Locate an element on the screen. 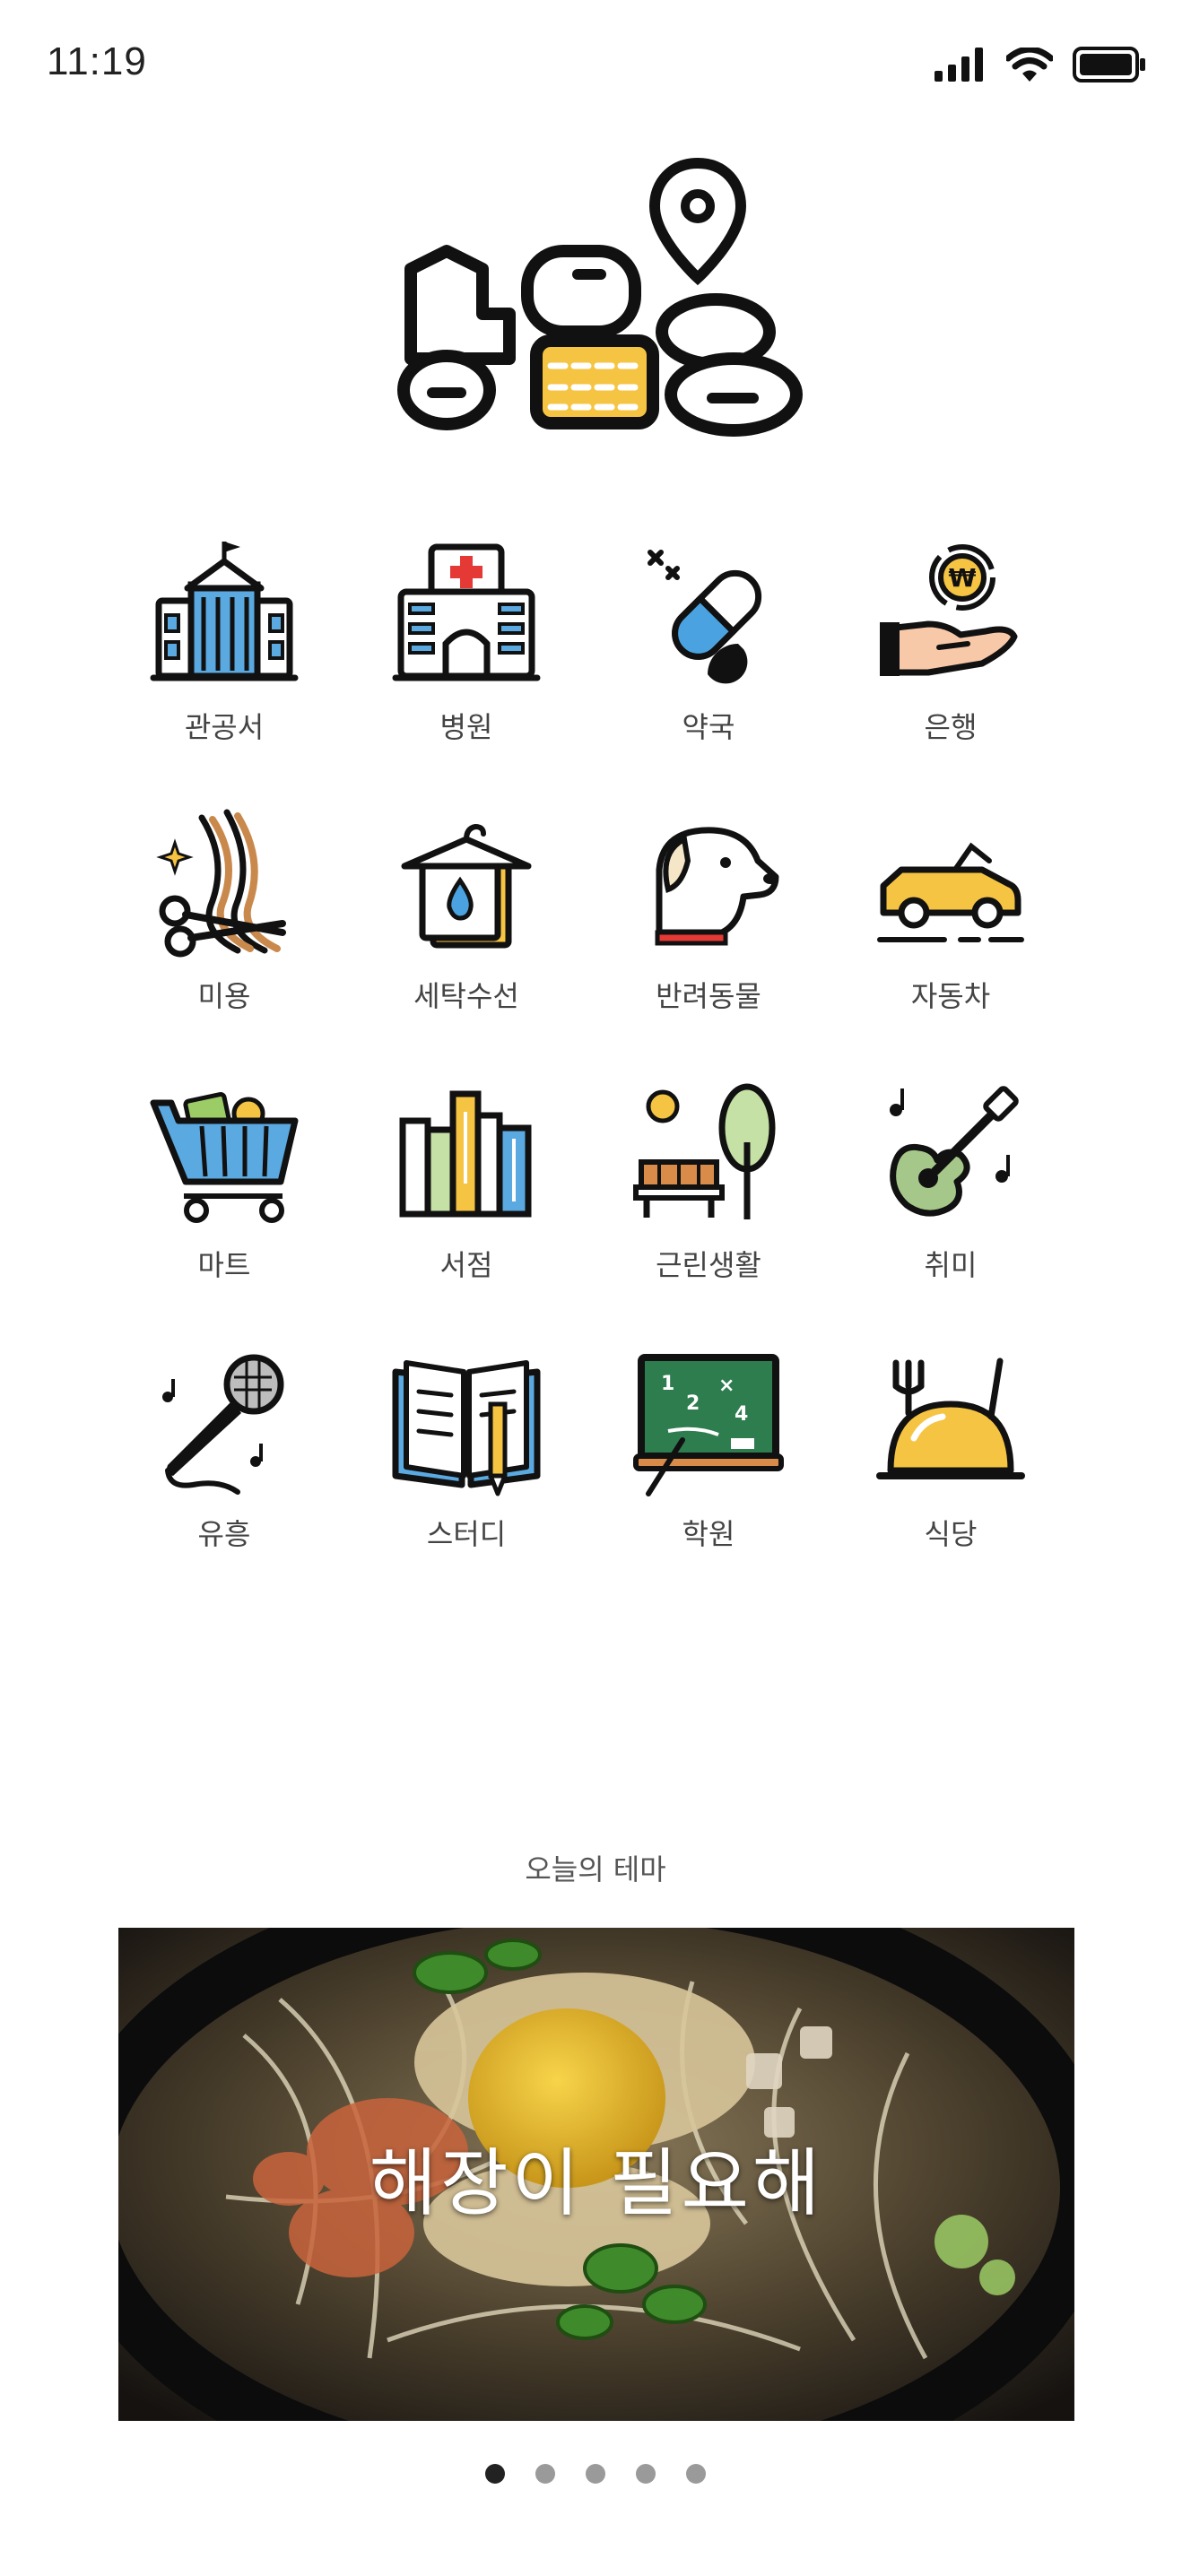 This screenshot has height=2576, width=1191. category-hobby: 취미 is located at coordinates (951, 1192).